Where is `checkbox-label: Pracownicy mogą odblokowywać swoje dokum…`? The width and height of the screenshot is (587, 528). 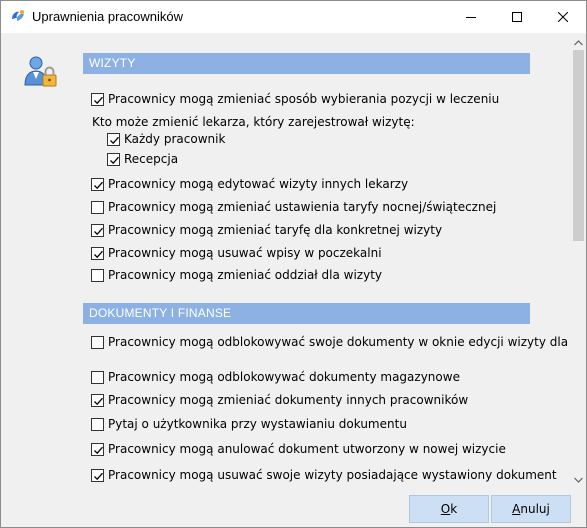 checkbox-label: Pracownicy mogą odblokowywać swoje dokum… is located at coordinates (338, 342).